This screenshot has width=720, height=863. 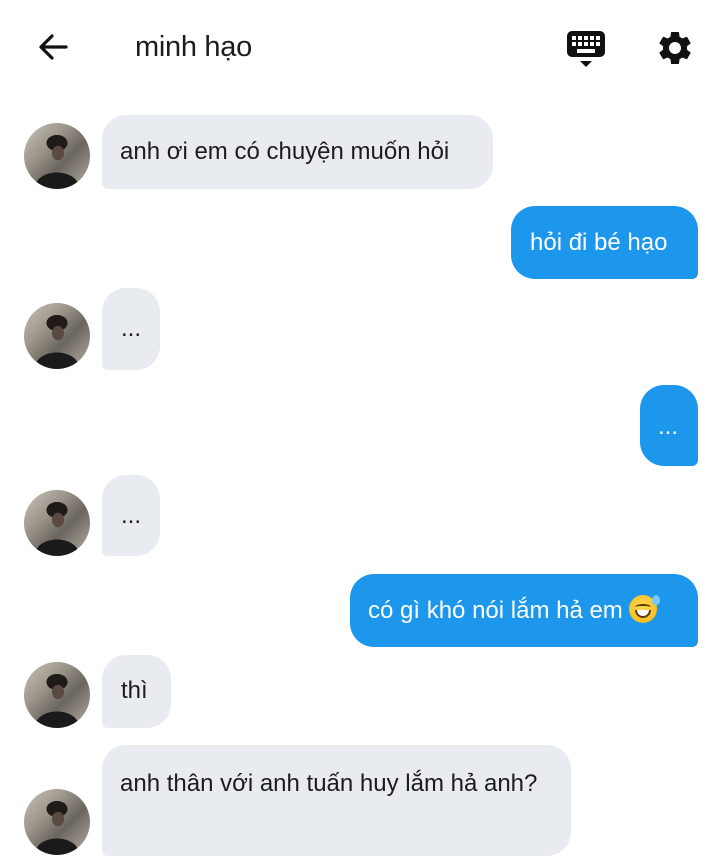 I want to click on arrow-left-icon, so click(x=53, y=47).